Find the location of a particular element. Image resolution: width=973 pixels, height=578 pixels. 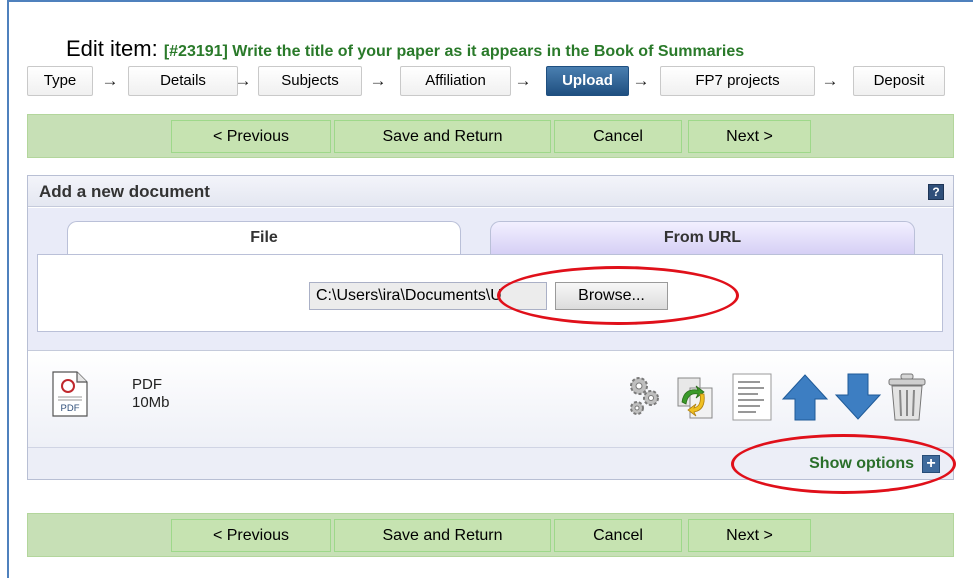

tab-file: File is located at coordinates (264, 237).